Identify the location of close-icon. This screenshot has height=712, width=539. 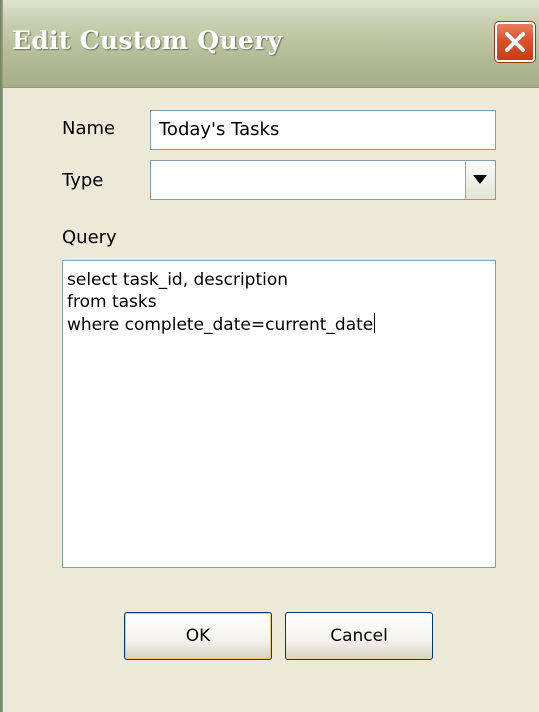
(515, 42).